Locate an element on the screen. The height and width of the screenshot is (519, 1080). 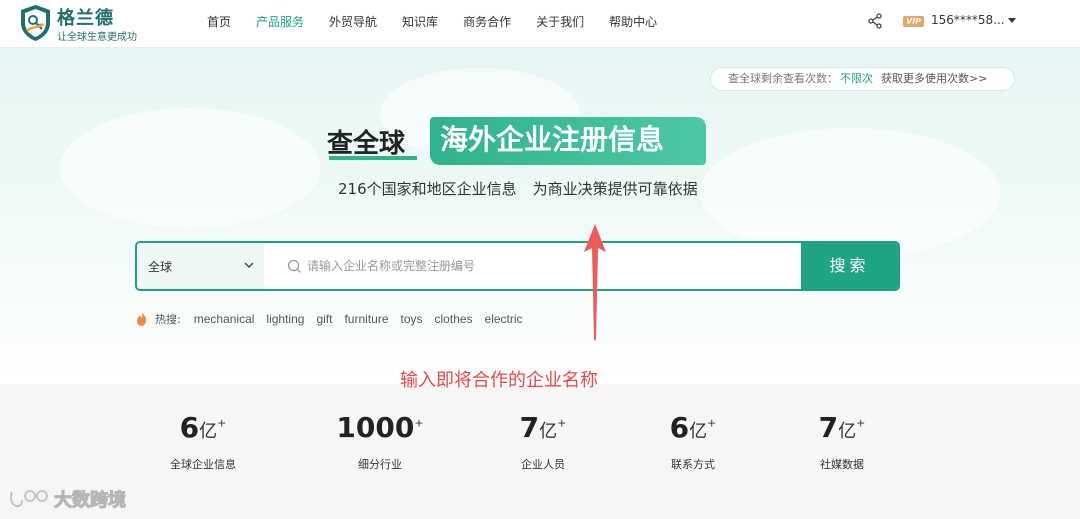
quota-banner: 查全球剩余查看次数： 不限次 获取更多使用次数>> is located at coordinates (862, 79).